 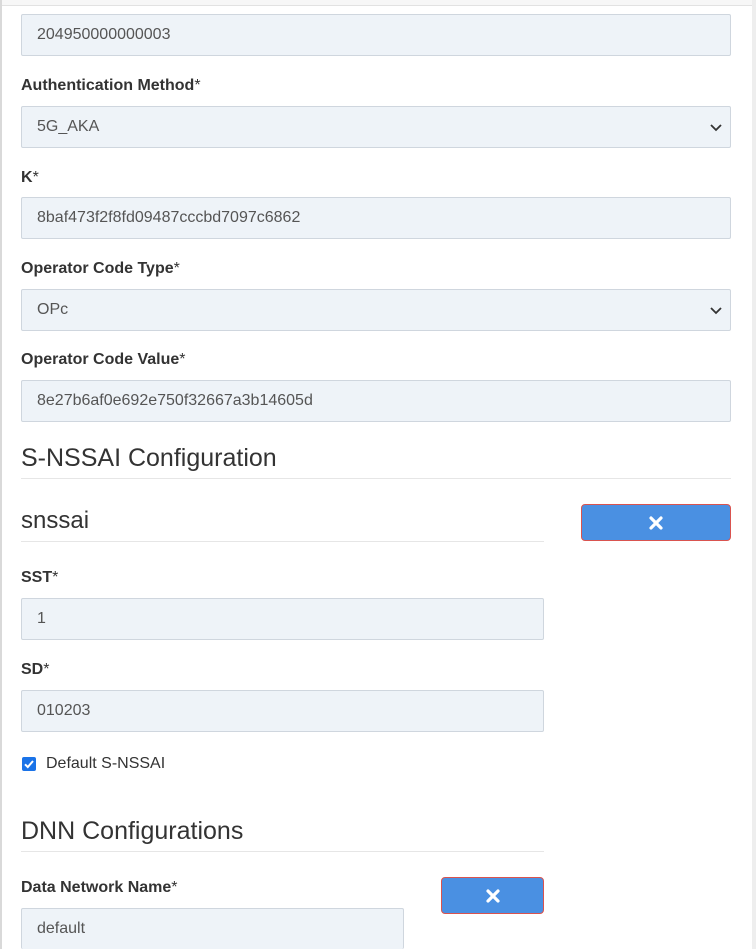 What do you see at coordinates (68, 126) in the screenshot?
I see `auth-method-selected-value: 5G_AKA` at bounding box center [68, 126].